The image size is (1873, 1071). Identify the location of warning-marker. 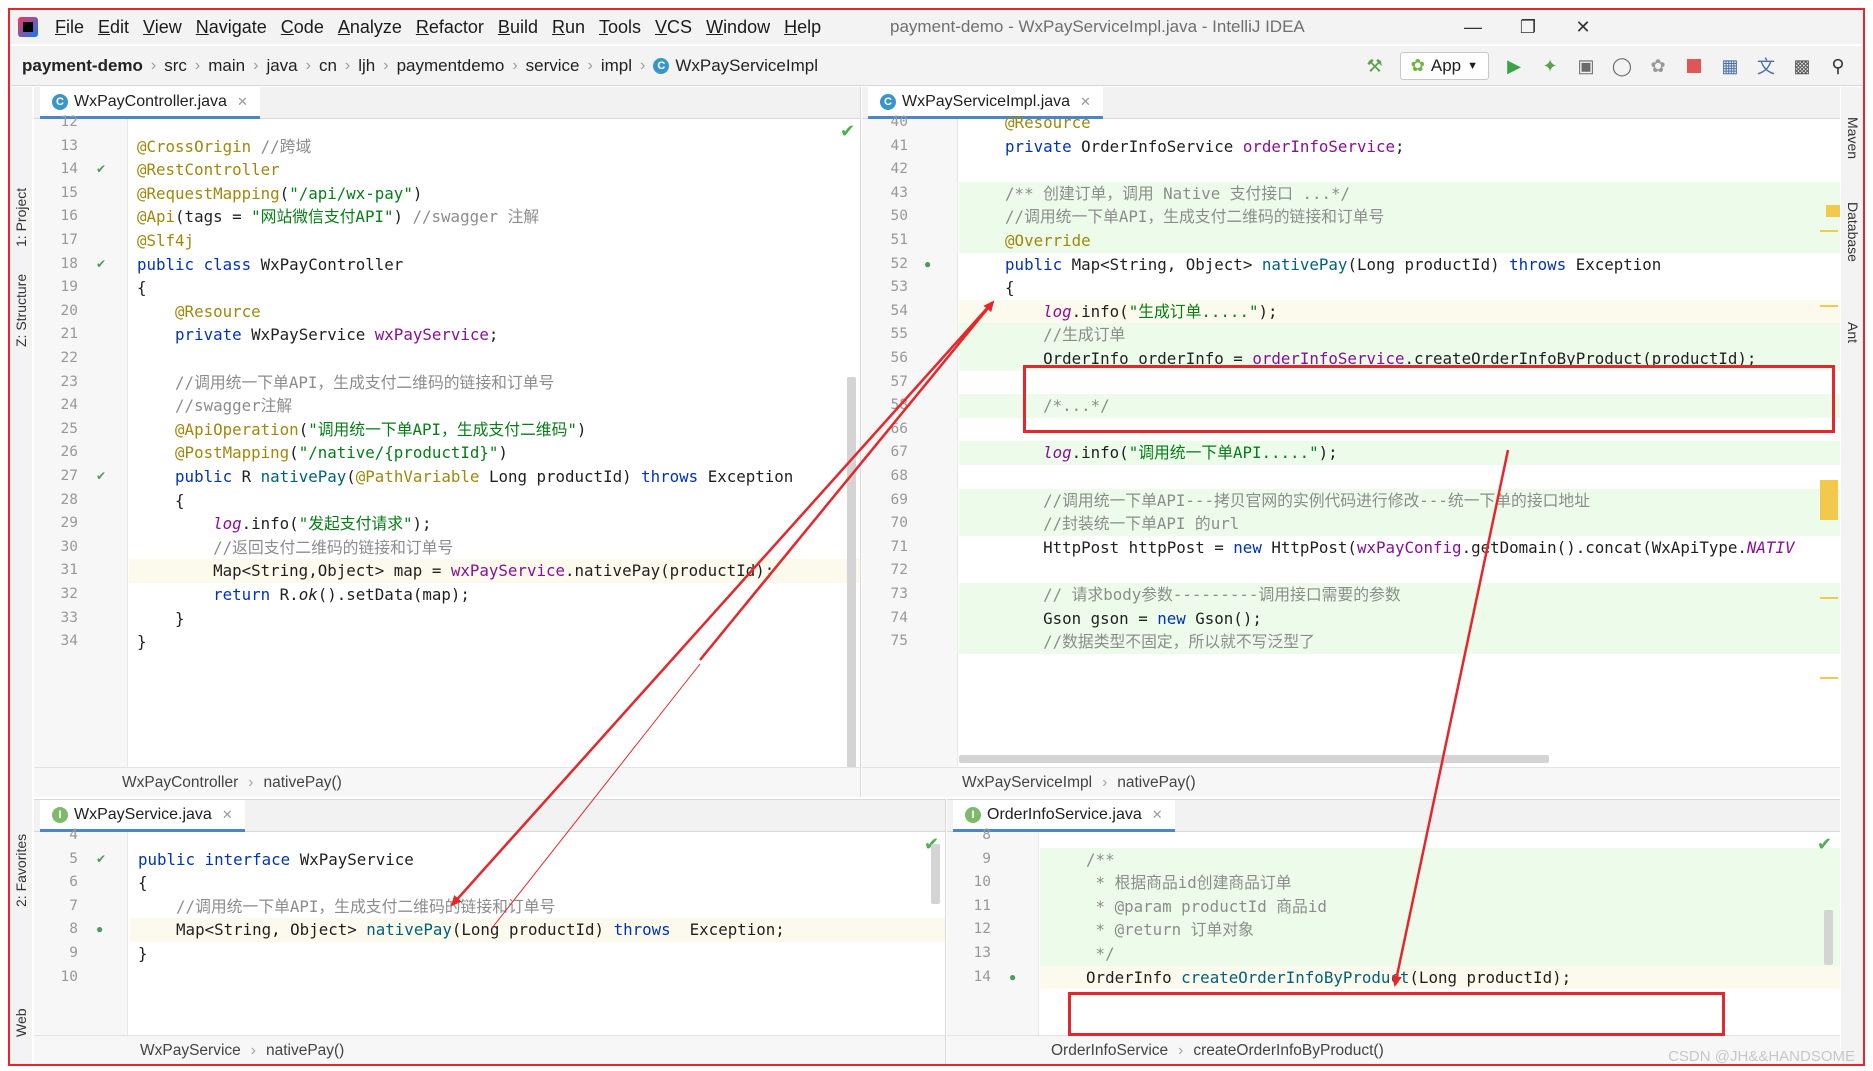
(1833, 211).